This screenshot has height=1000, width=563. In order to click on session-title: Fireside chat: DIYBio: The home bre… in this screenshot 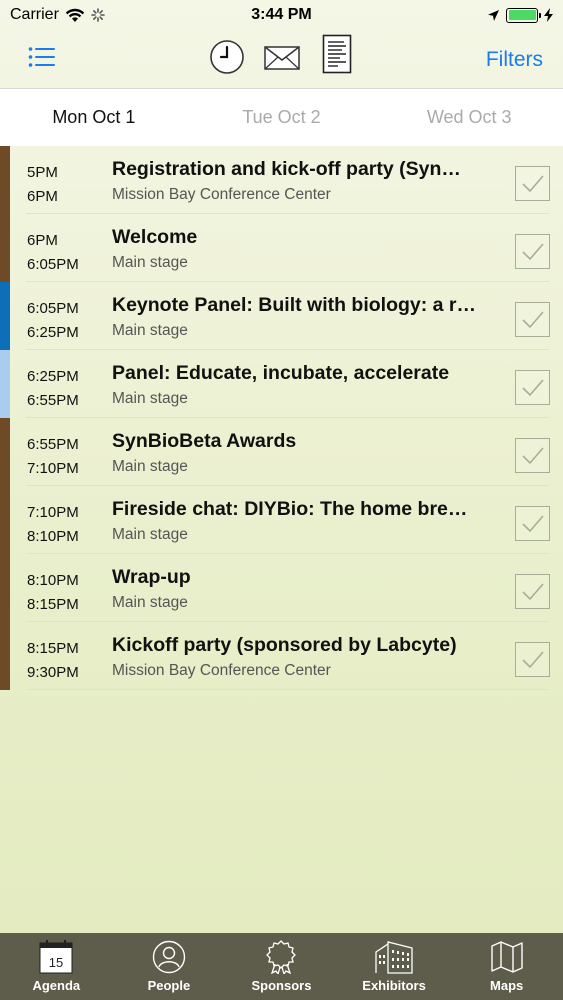, I will do `click(290, 509)`.